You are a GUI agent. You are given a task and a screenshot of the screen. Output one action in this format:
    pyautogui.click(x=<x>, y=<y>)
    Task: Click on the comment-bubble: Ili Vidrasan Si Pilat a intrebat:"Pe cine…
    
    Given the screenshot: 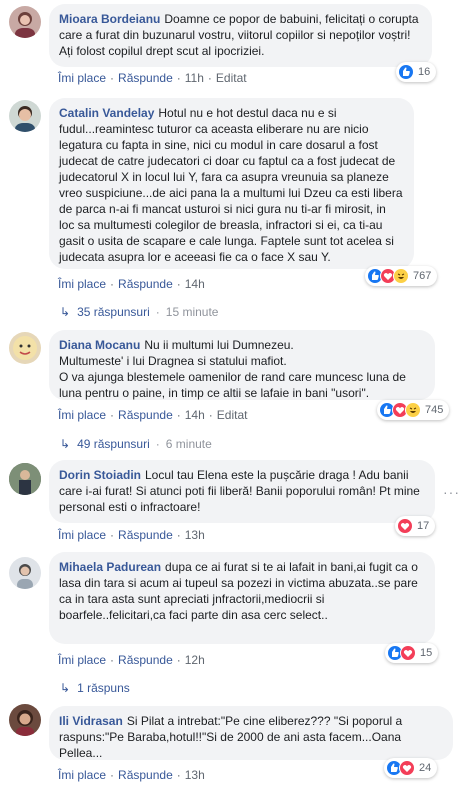 What is the action you would take?
    pyautogui.click(x=251, y=733)
    